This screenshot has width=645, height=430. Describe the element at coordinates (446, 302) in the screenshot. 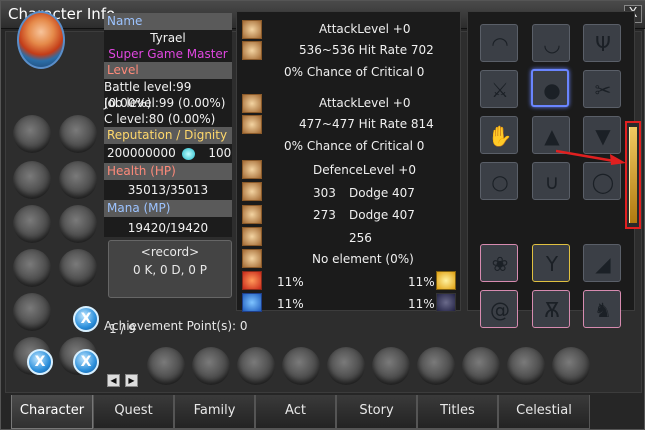

I see `dark-icon` at that location.